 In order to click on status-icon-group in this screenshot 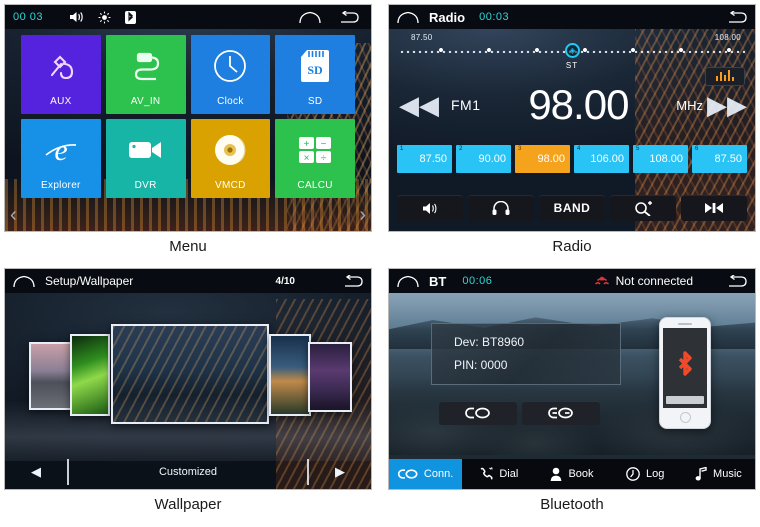, I will do `click(103, 17)`.